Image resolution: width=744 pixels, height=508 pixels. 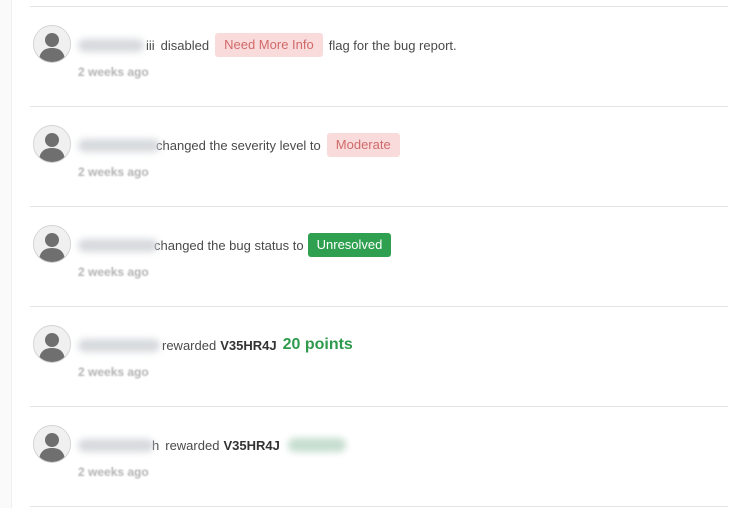 I want to click on activity-text: rewarded V35HR4J 20 points, so click(x=215, y=345).